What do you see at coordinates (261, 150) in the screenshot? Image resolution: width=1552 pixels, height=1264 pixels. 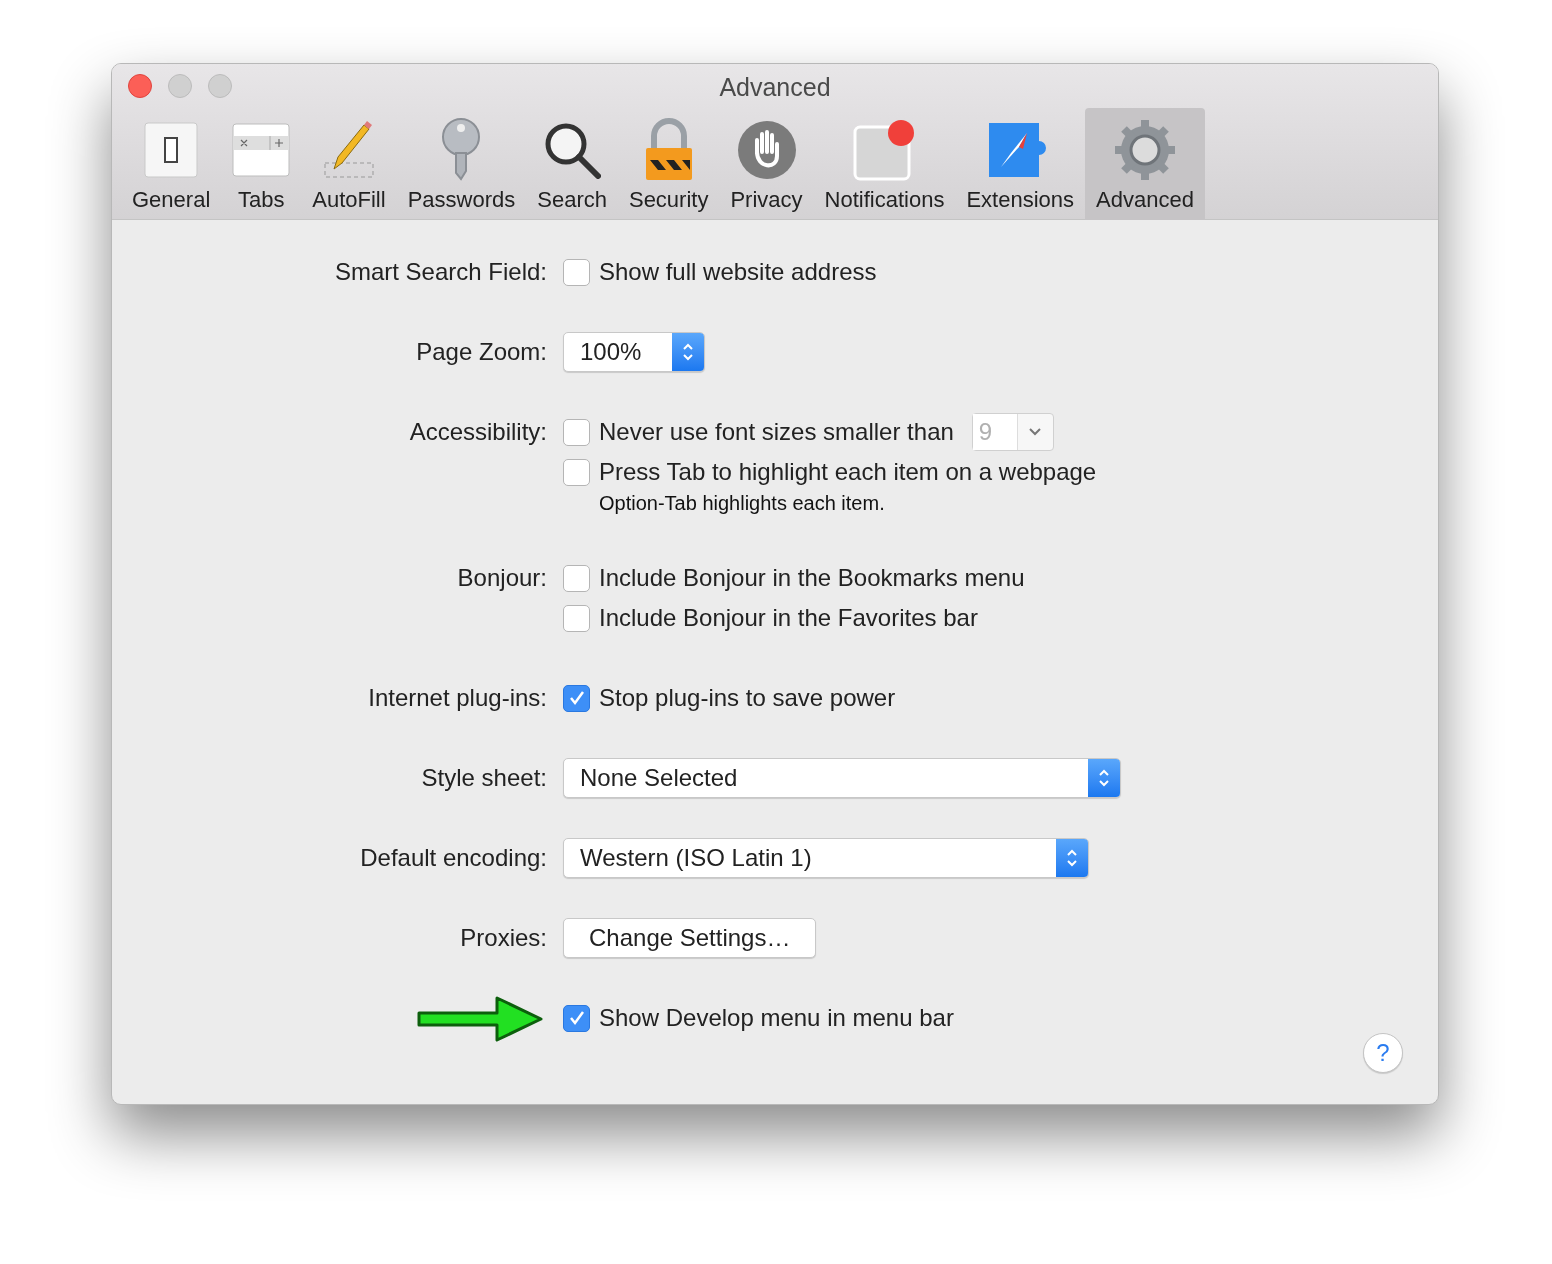 I see `tabs-icon` at bounding box center [261, 150].